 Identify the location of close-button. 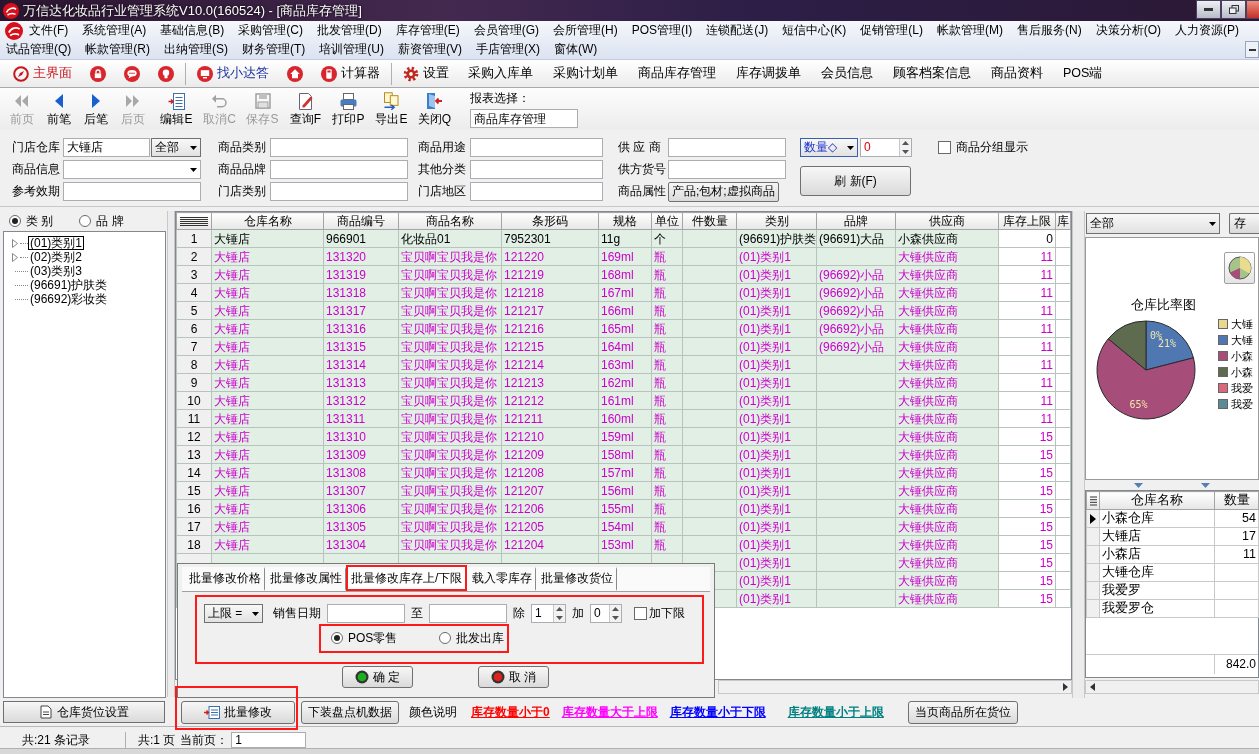
(1252, 9).